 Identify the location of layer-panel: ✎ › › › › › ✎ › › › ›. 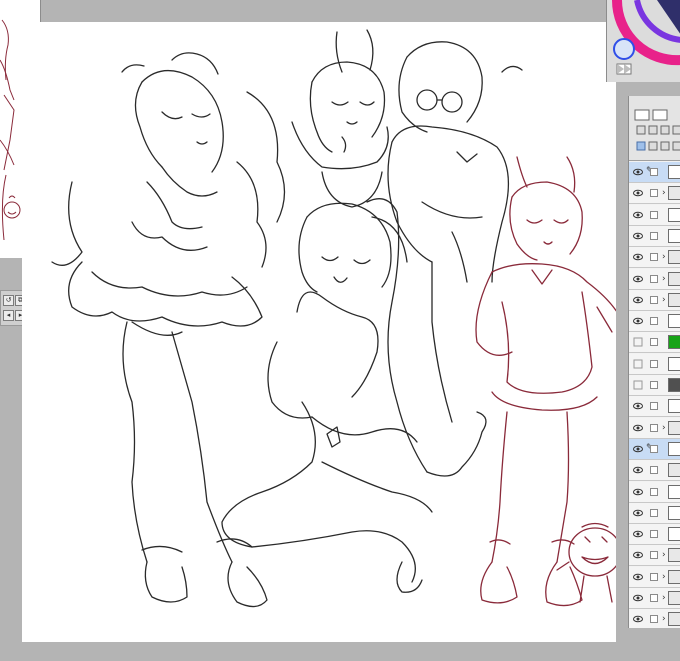
(654, 362).